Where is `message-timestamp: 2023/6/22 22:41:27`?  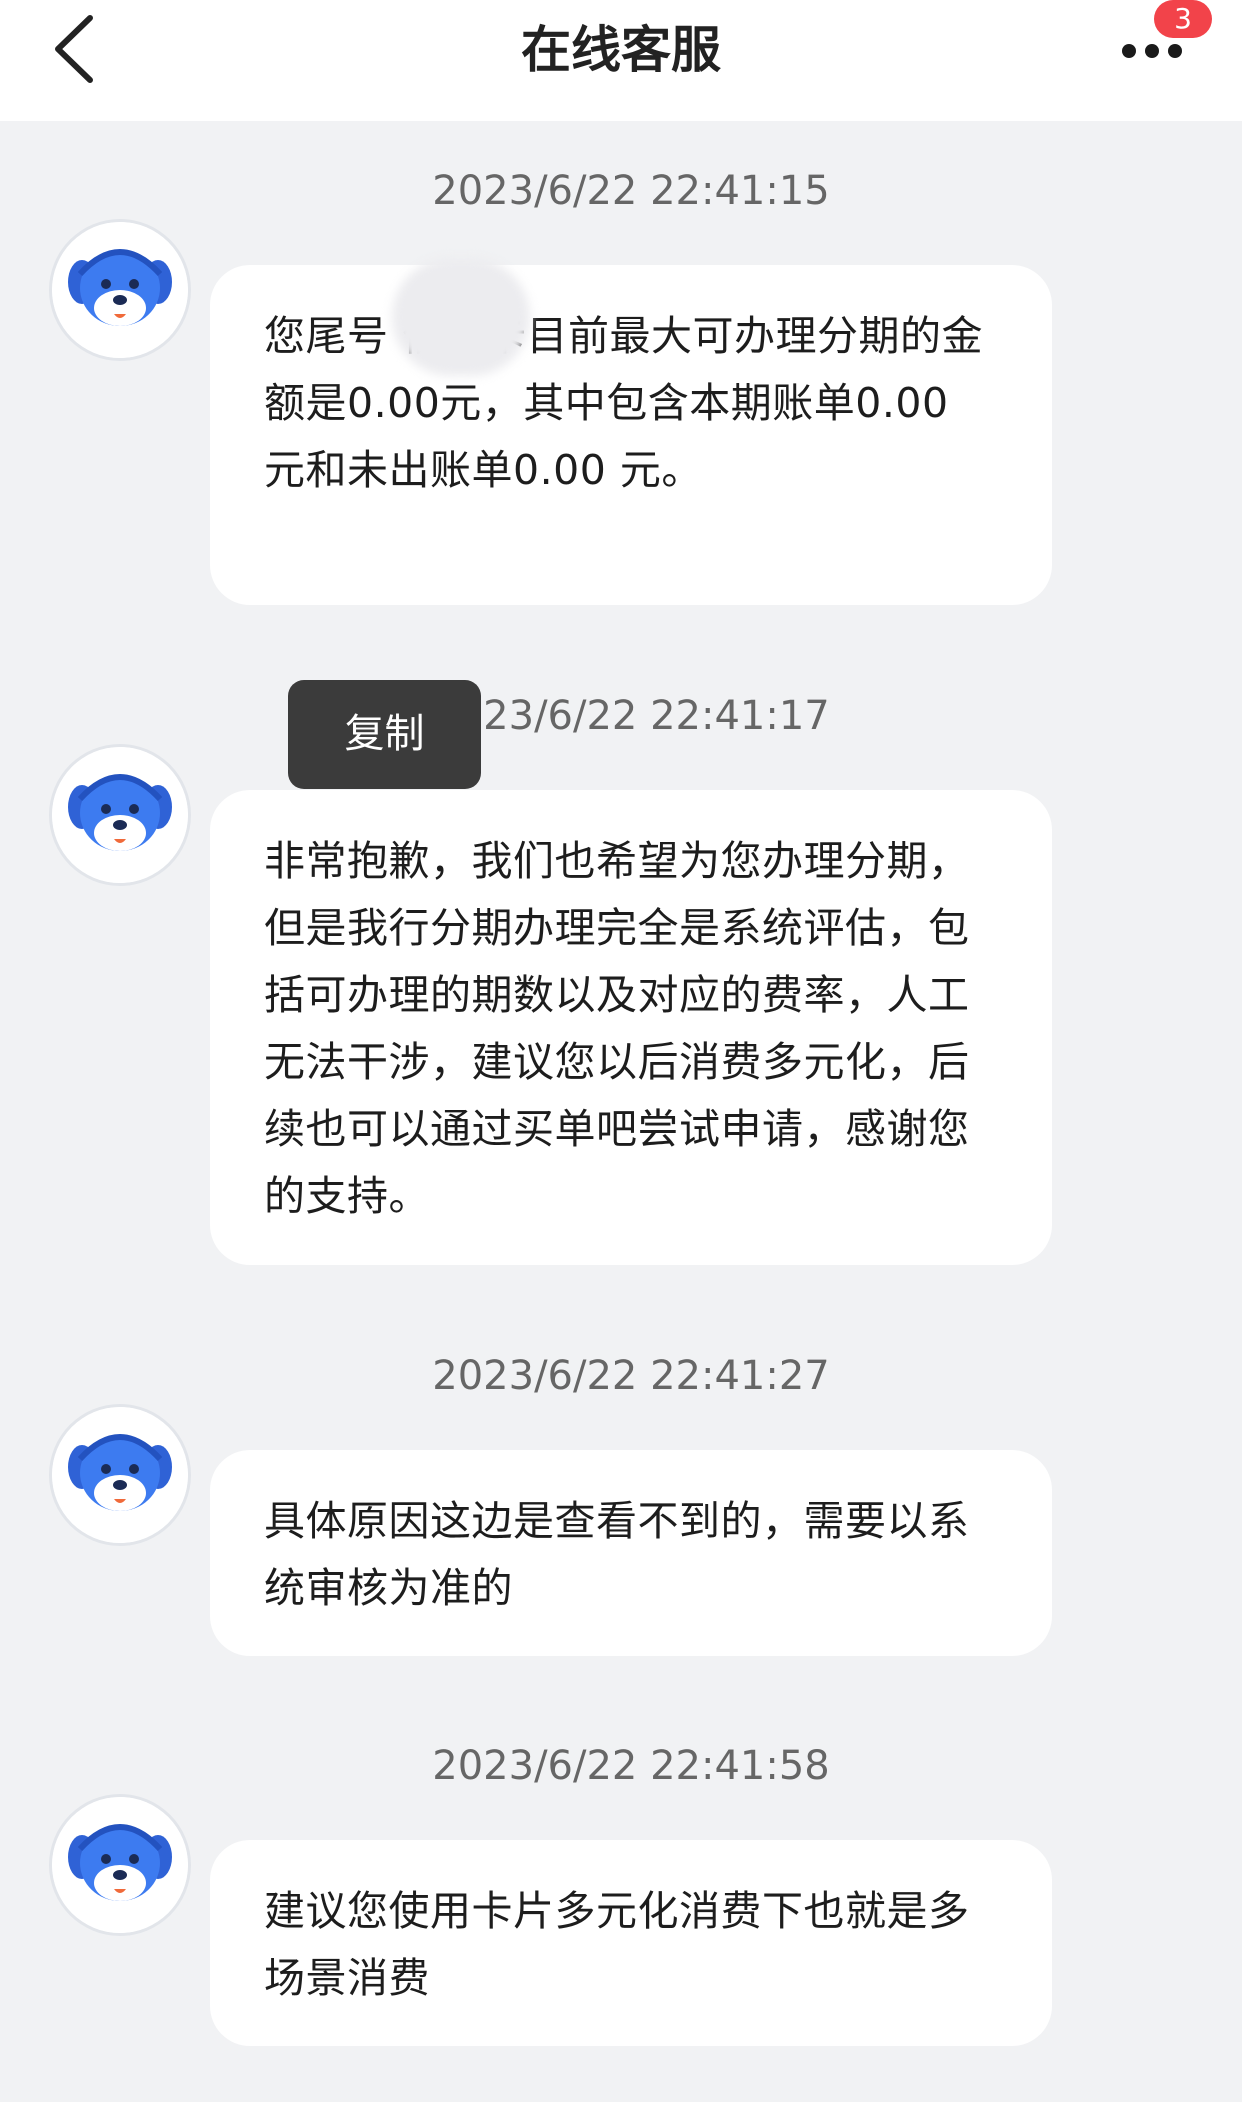 message-timestamp: 2023/6/22 22:41:27 is located at coordinates (631, 1376).